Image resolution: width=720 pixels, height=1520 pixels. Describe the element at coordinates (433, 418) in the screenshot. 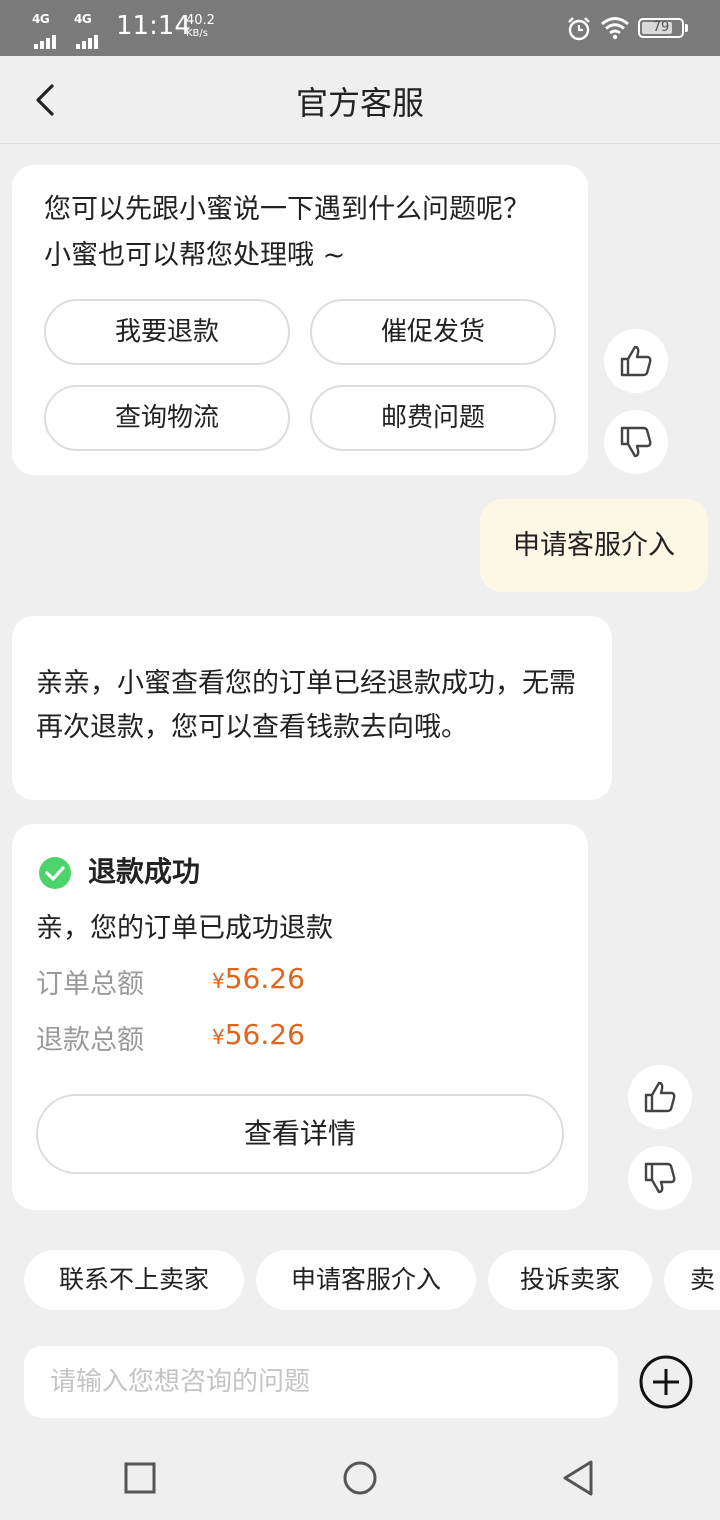

I see `quick-reply-shipping-fee-button: 邮费问题` at that location.